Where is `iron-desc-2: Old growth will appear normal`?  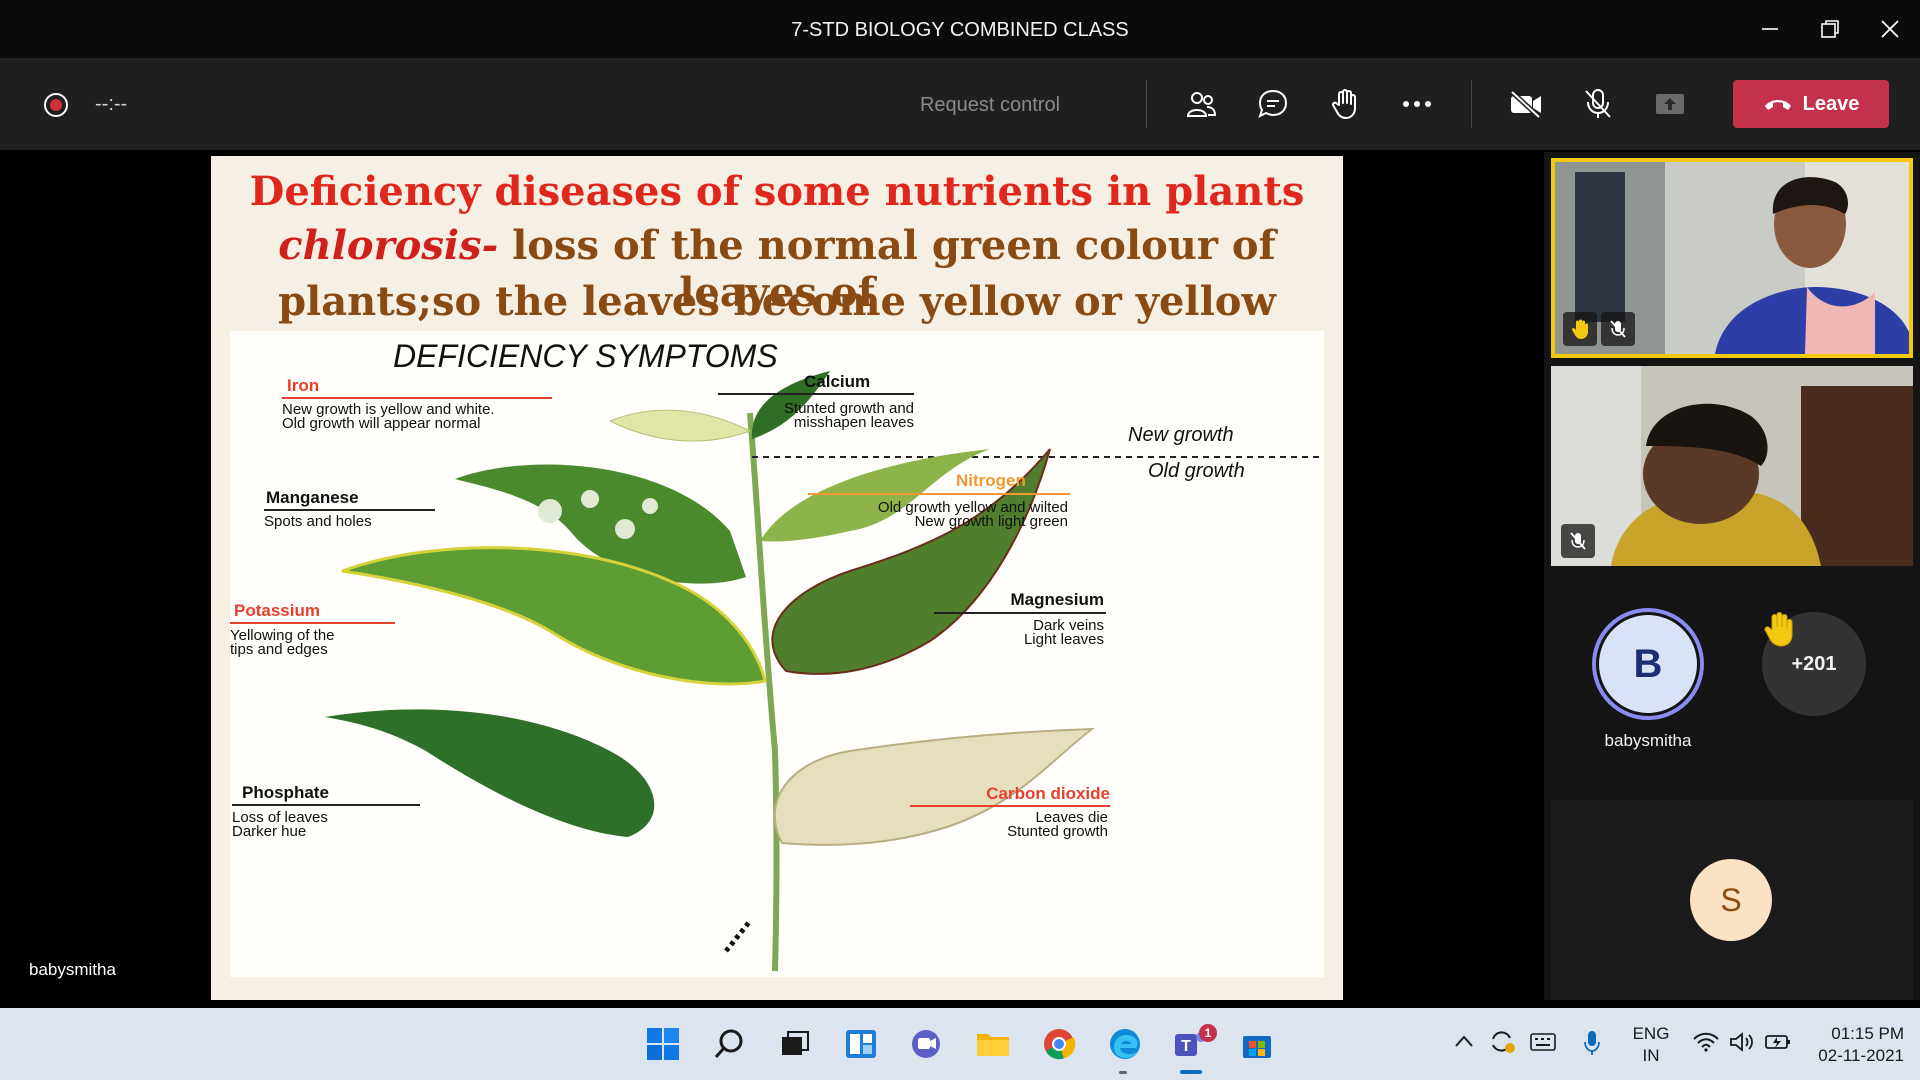
iron-desc-2: Old growth will appear normal is located at coordinates (381, 423).